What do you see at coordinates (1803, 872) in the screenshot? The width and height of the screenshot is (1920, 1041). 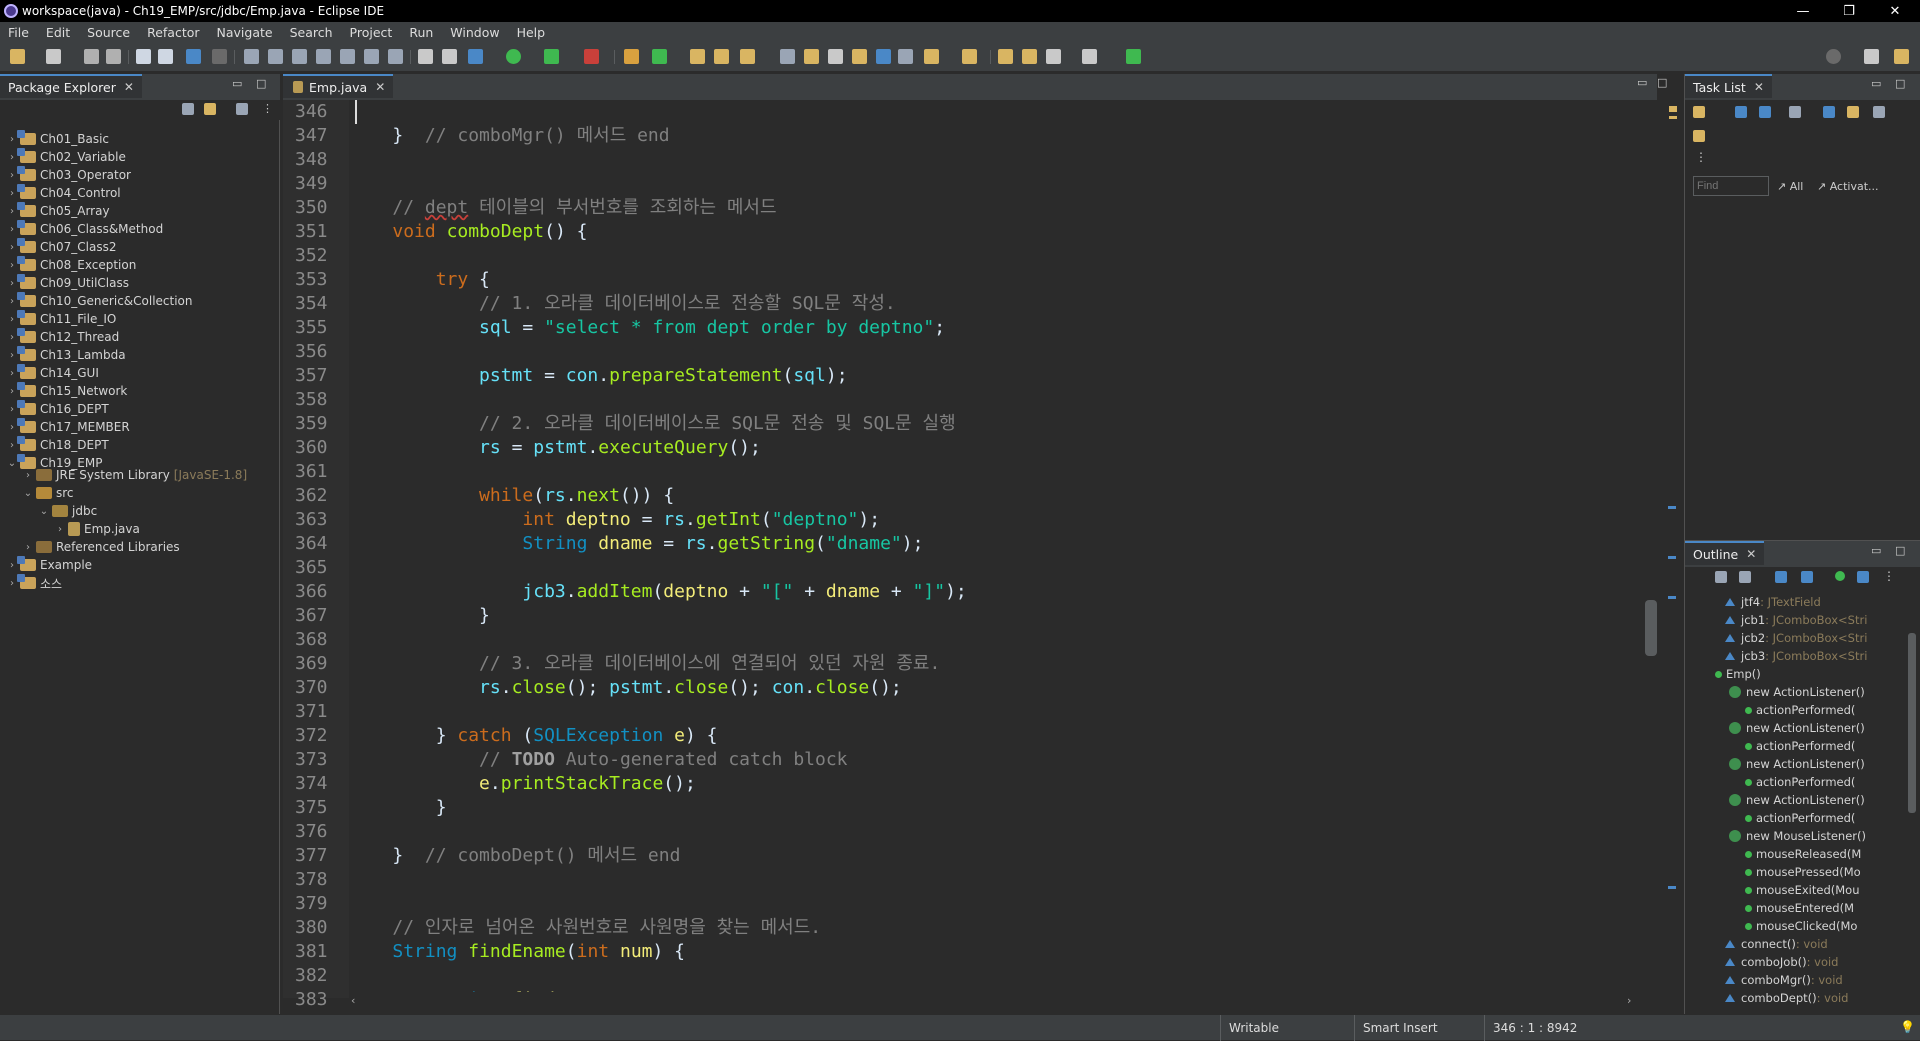 I see `outline-item: mousePressed(Mo` at bounding box center [1803, 872].